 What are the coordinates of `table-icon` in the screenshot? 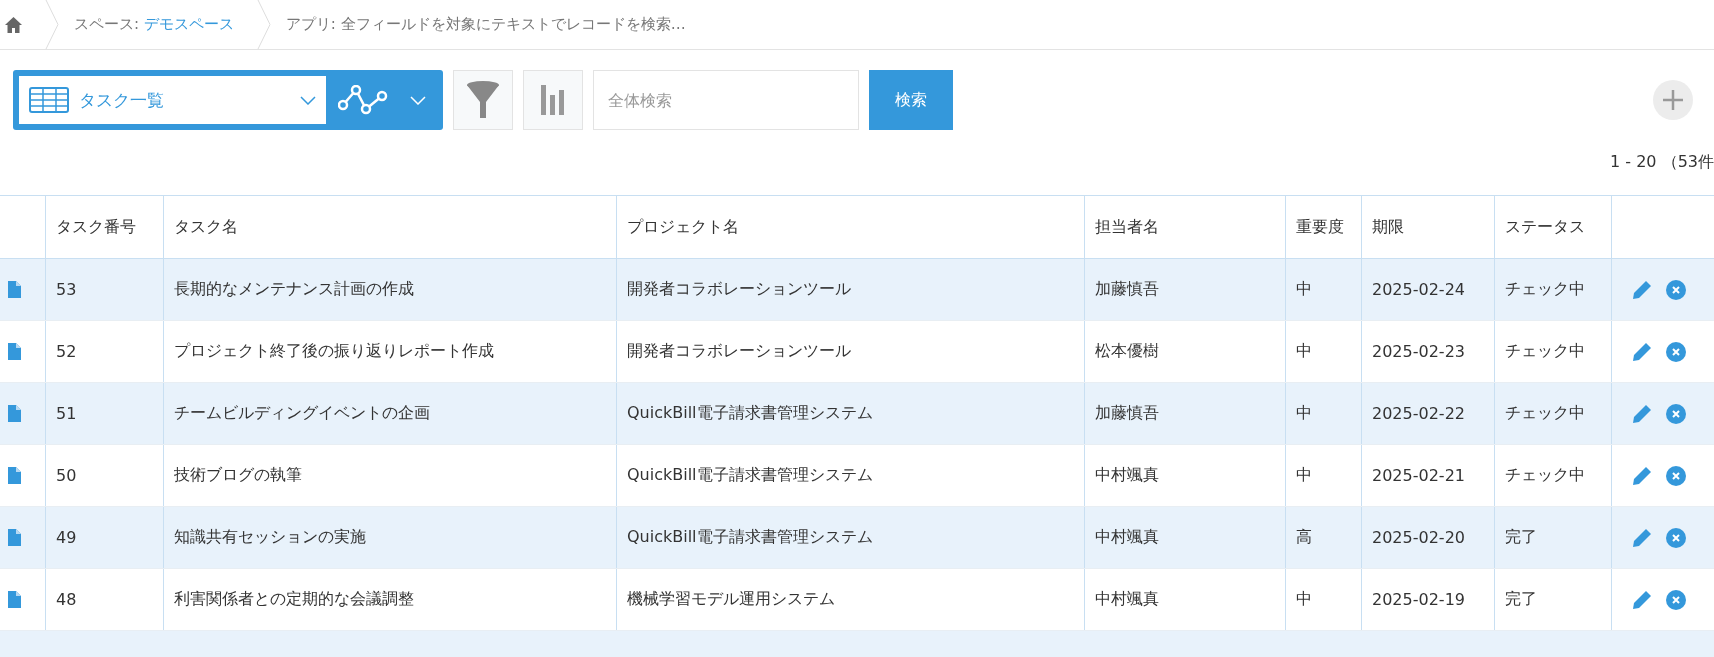 It's located at (49, 100).